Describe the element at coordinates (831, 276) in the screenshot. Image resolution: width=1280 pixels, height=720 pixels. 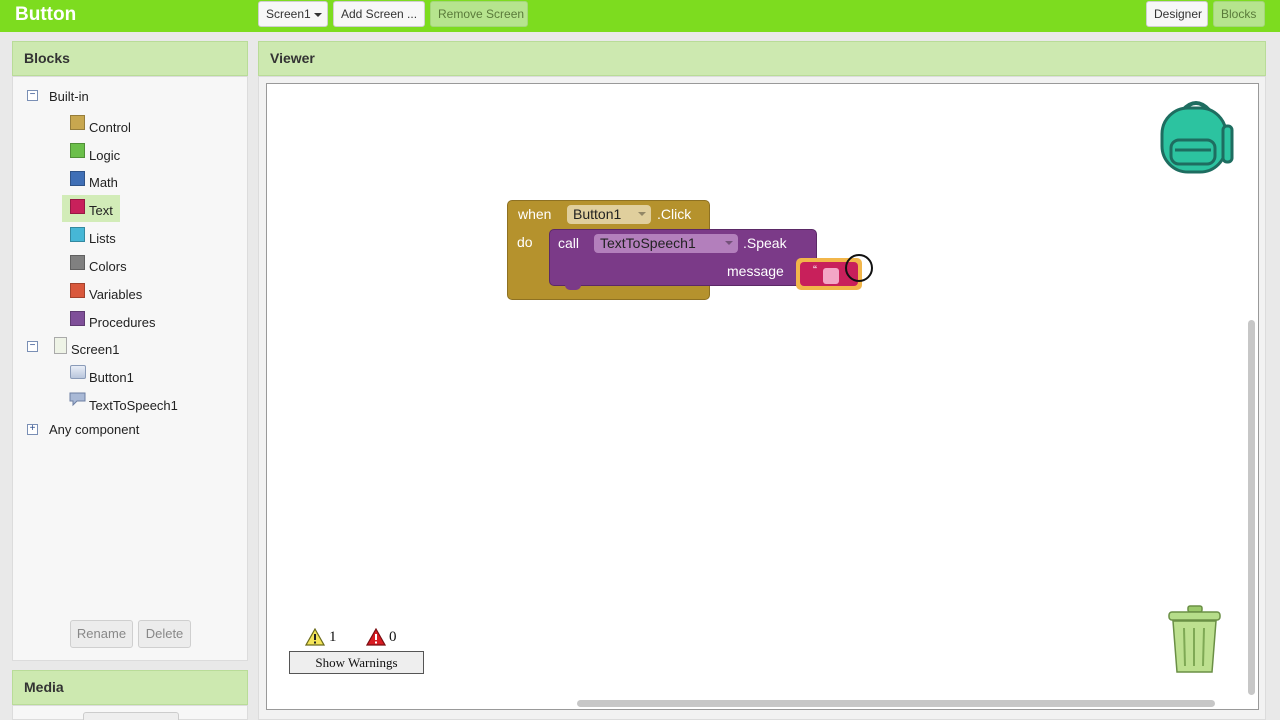
I see `text-block-field` at that location.